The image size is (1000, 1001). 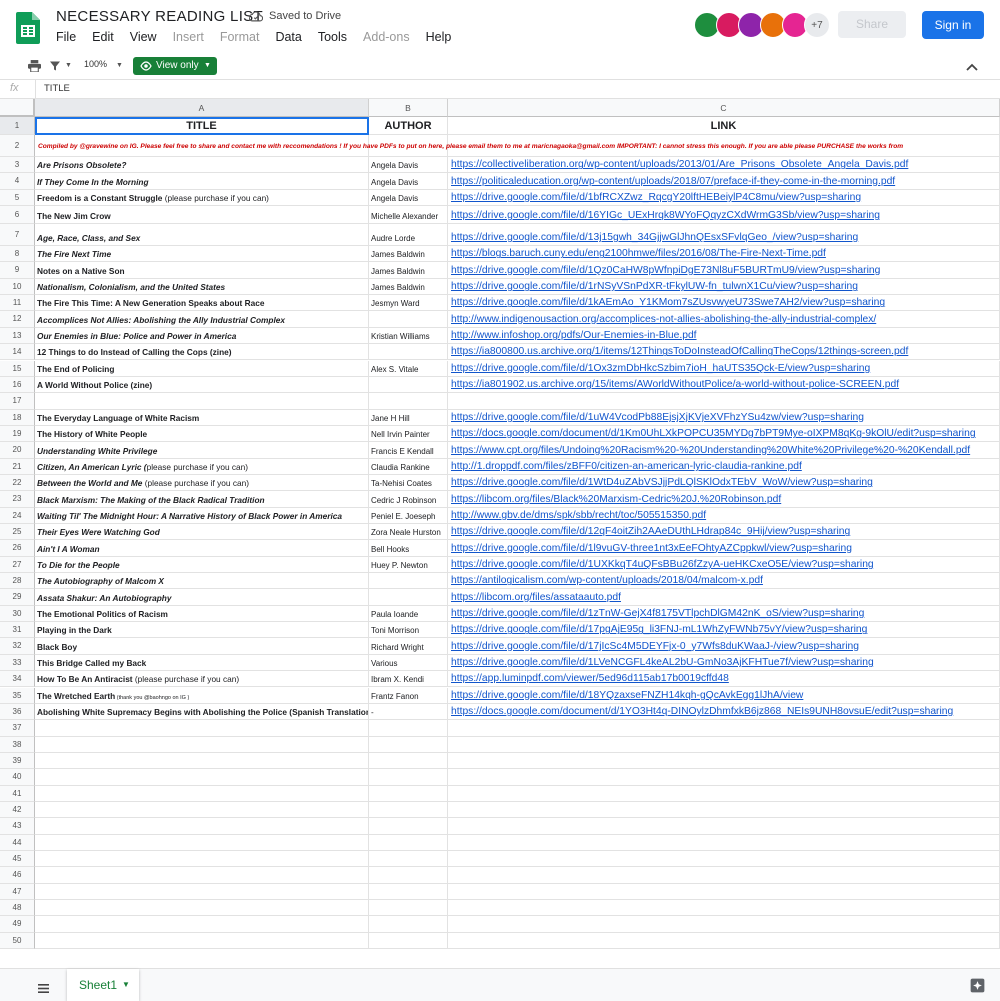 What do you see at coordinates (17, 941) in the screenshot?
I see `row-number: 50` at bounding box center [17, 941].